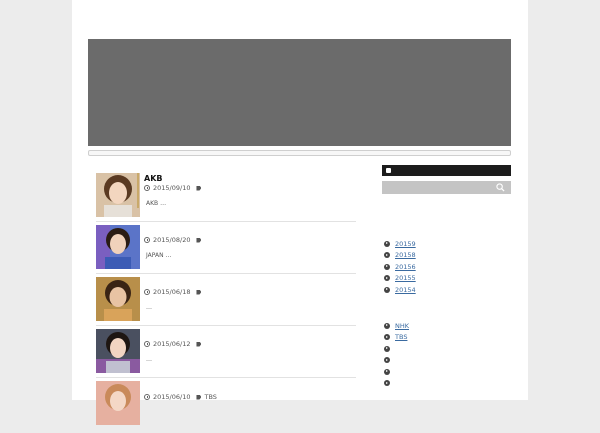  I want to click on search-bar, so click(446, 187).